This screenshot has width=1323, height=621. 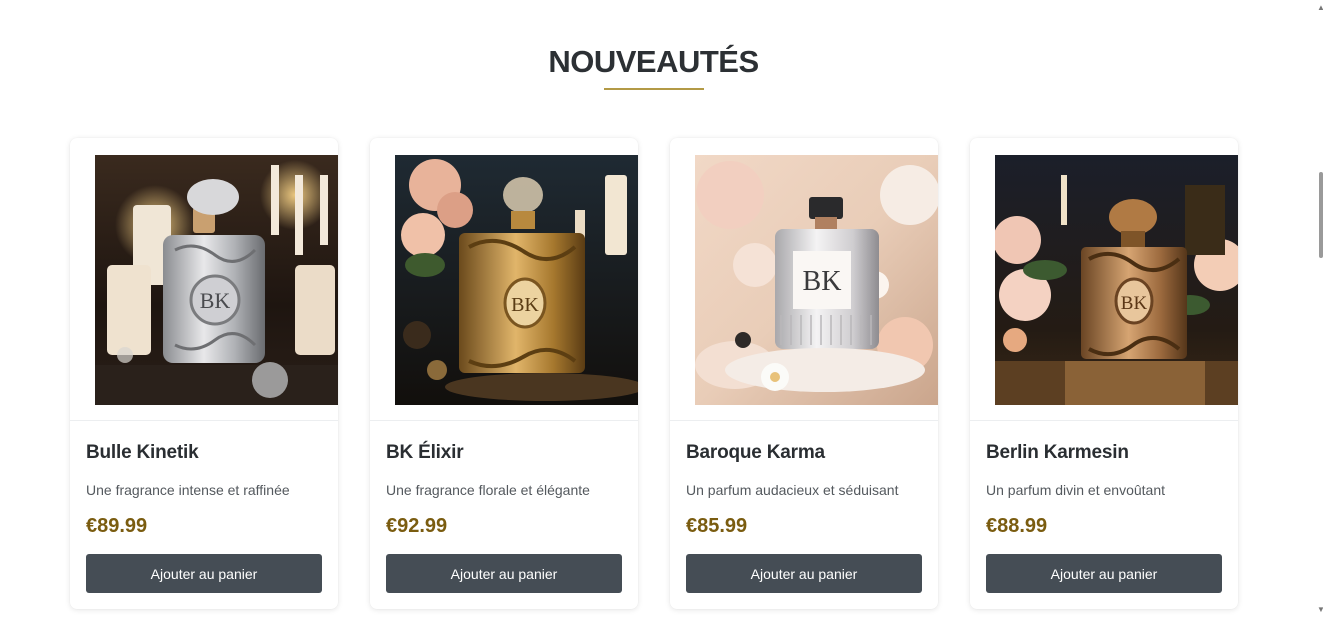 What do you see at coordinates (755, 452) in the screenshot?
I see `product-name: Baroque Karma` at bounding box center [755, 452].